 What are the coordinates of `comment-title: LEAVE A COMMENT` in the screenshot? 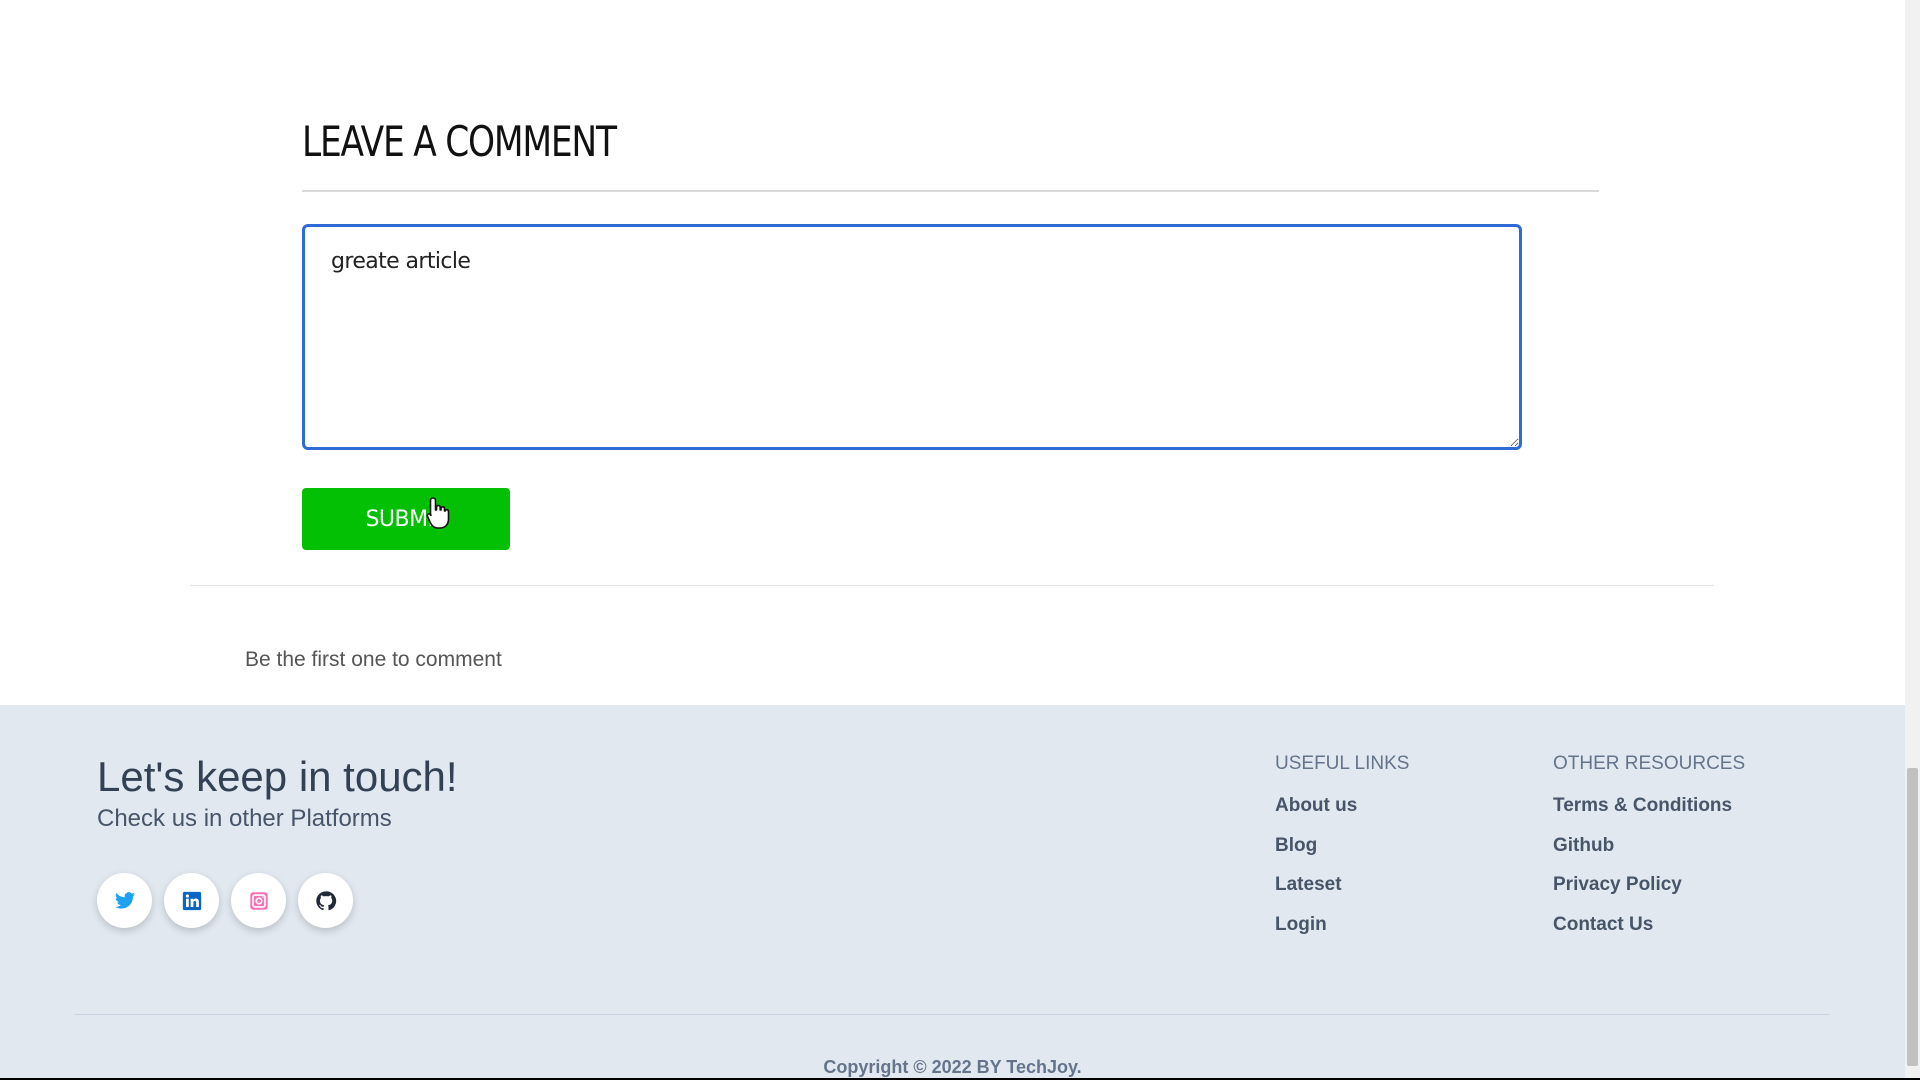 It's located at (459, 141).